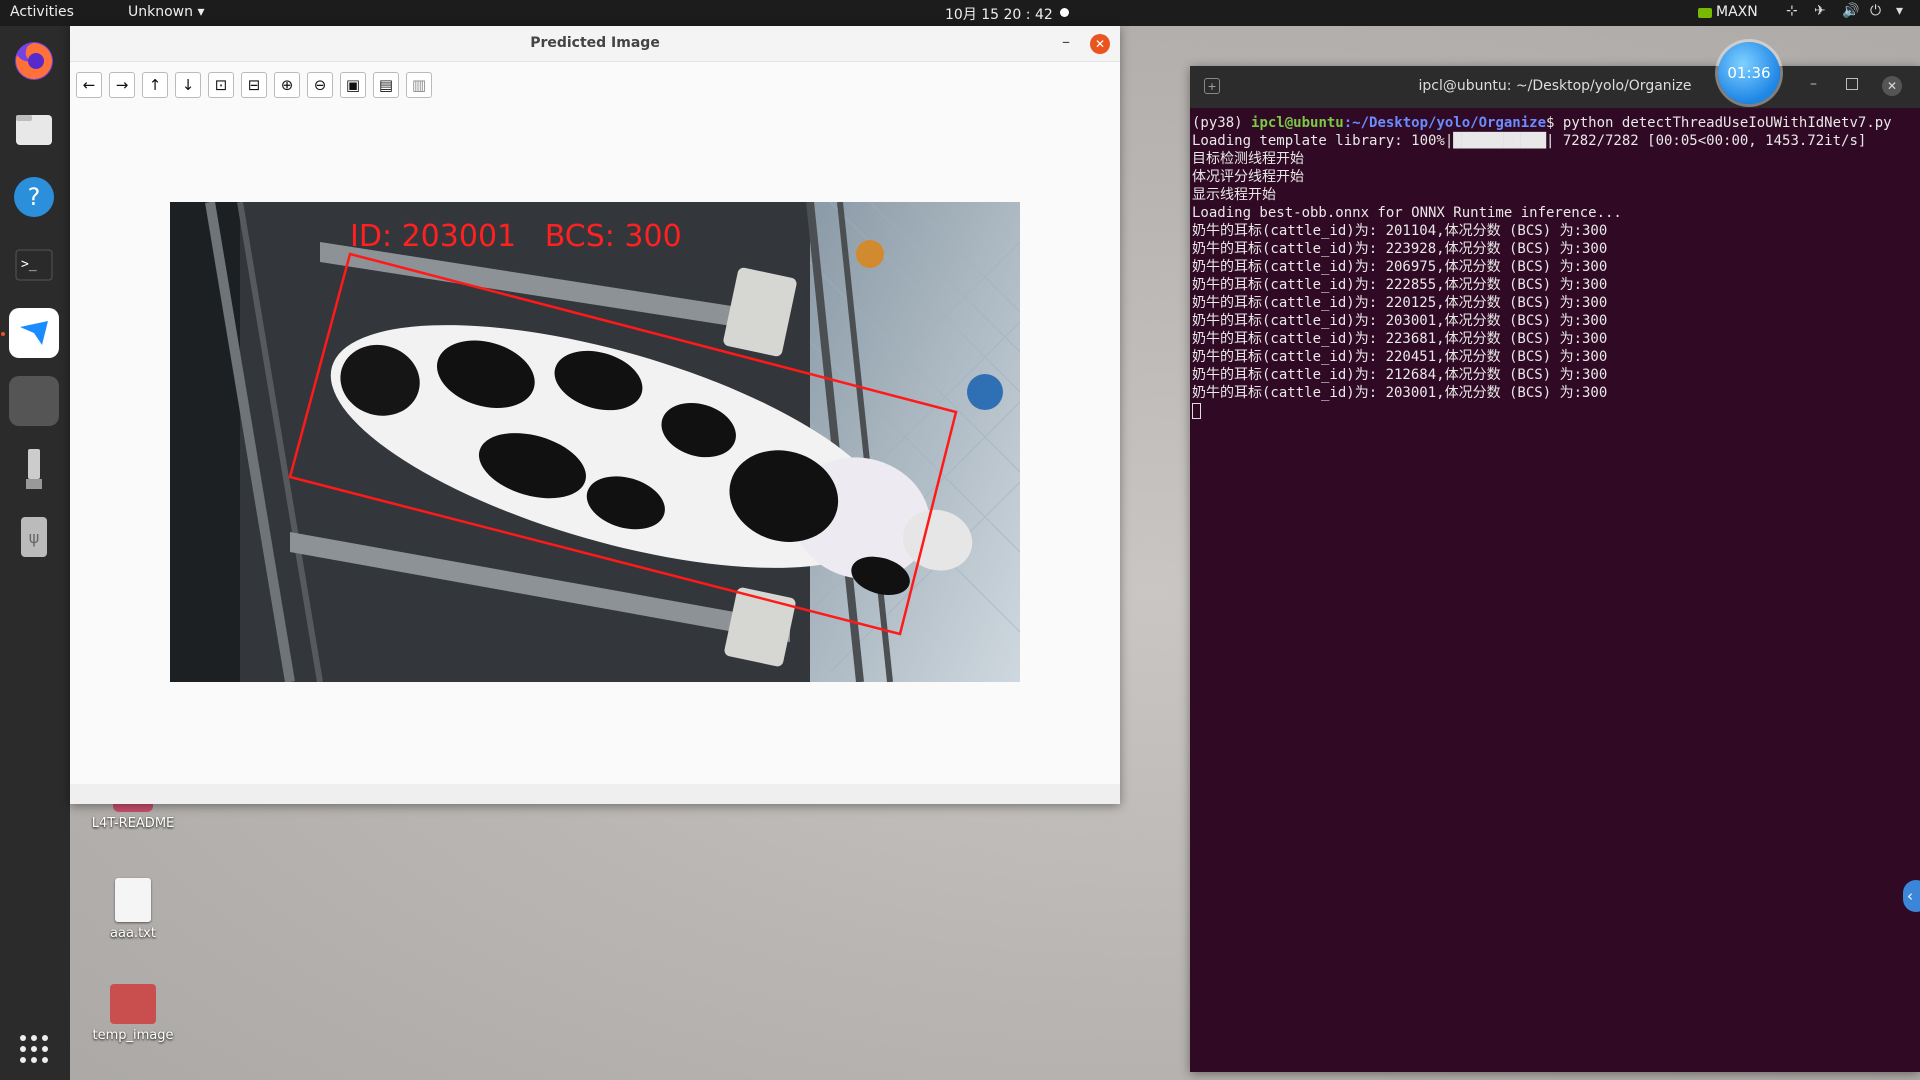 The height and width of the screenshot is (1080, 1920). What do you see at coordinates (89, 85) in the screenshot?
I see `pan-left-button: ←` at bounding box center [89, 85].